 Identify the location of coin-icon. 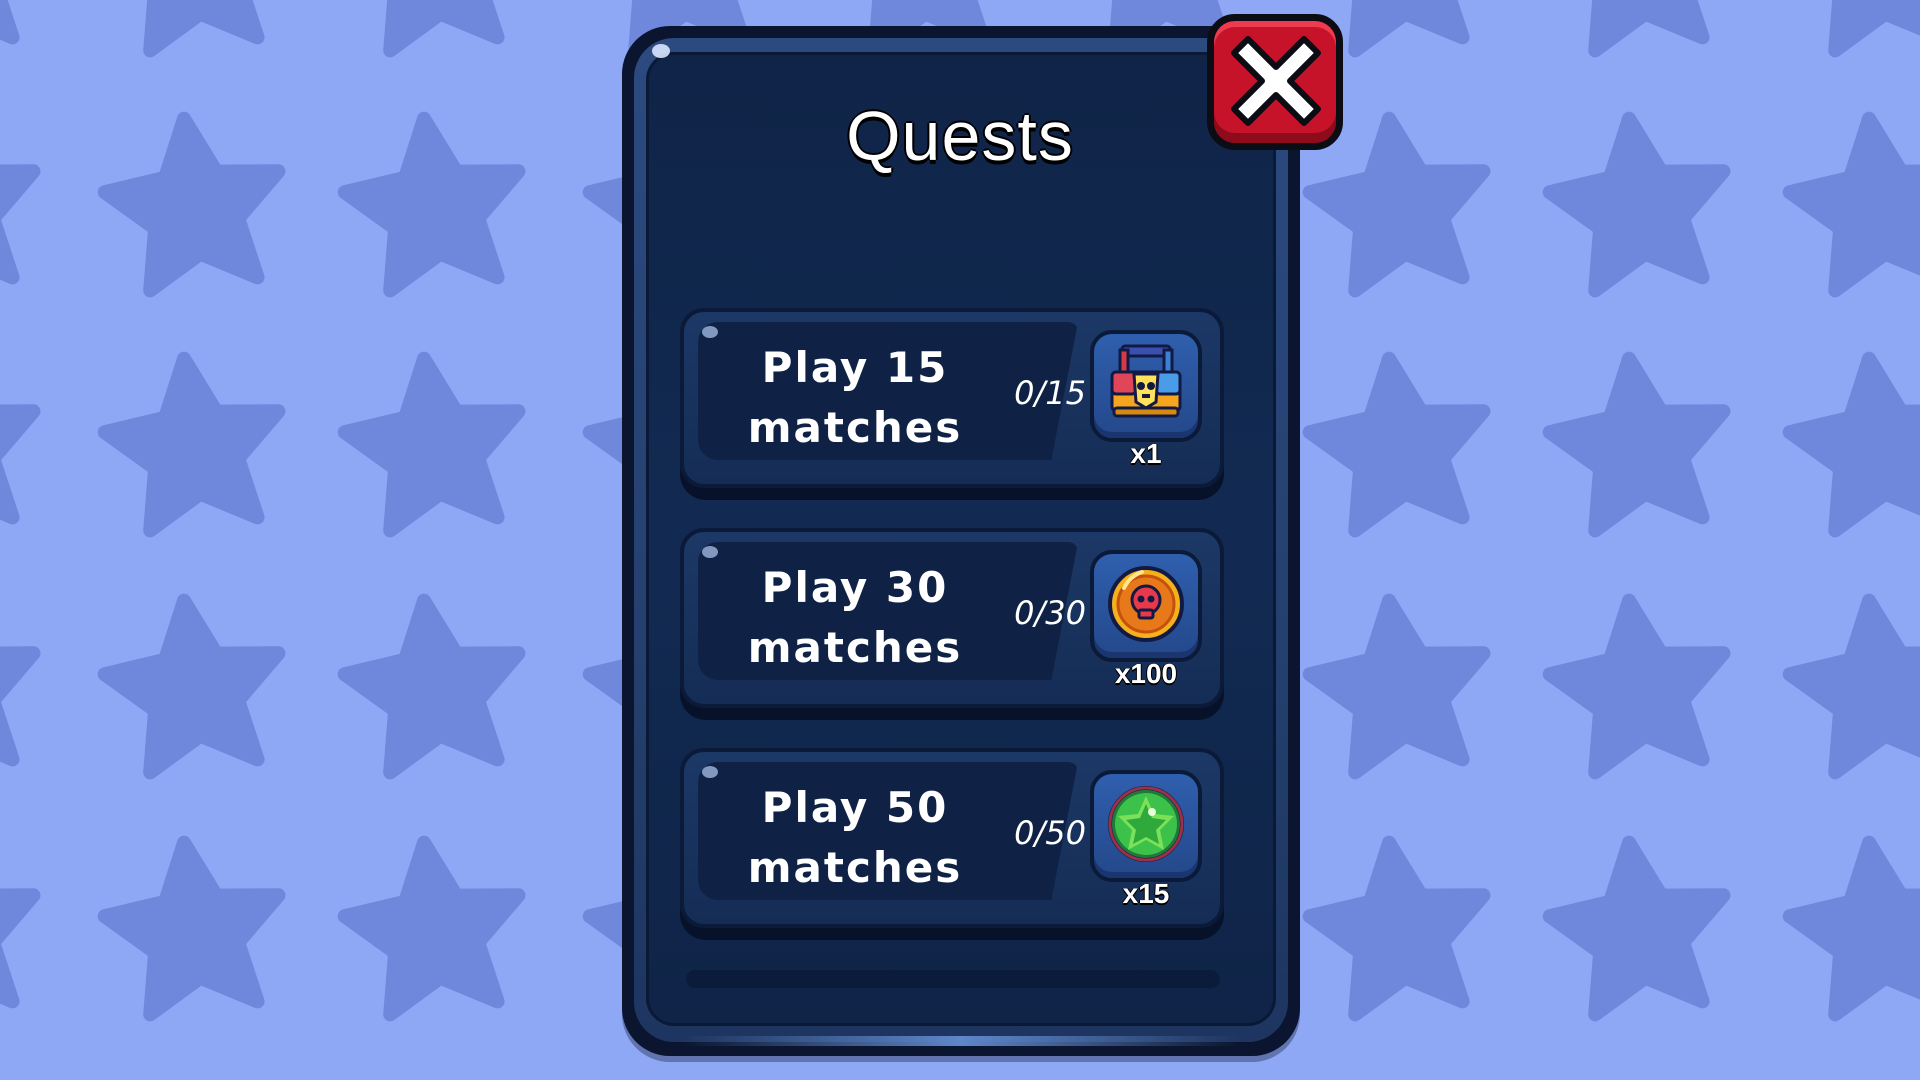
(1146, 604).